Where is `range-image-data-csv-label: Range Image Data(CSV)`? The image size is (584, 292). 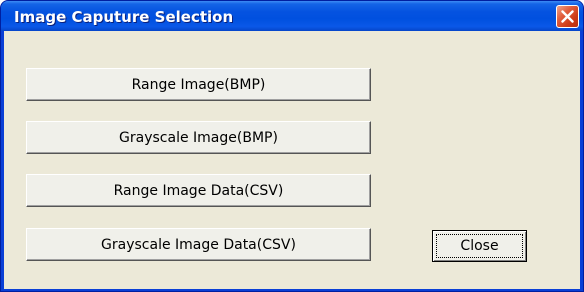 range-image-data-csv-label: Range Image Data(CSV) is located at coordinates (198, 190).